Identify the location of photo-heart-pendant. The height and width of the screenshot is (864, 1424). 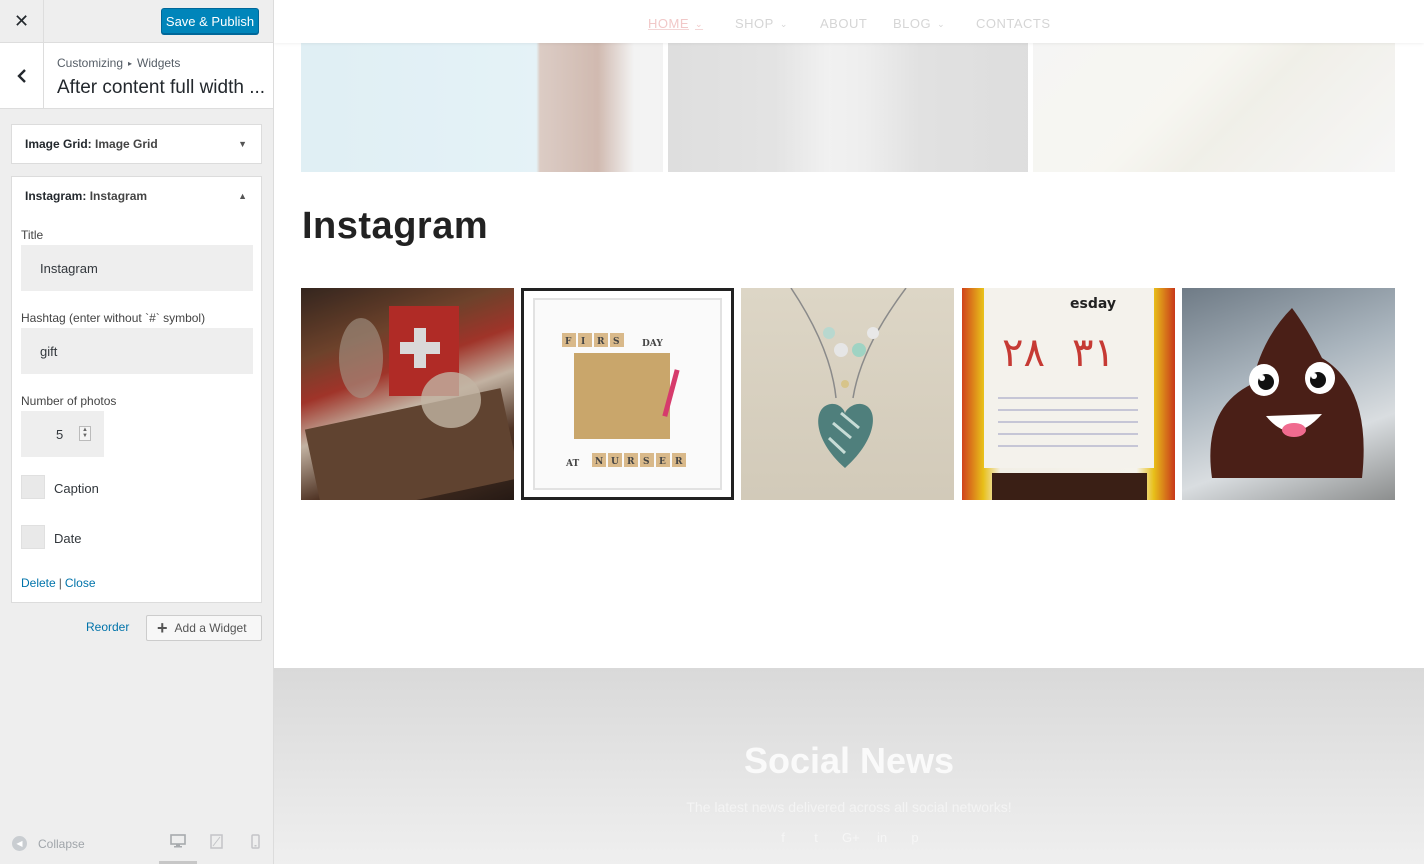
(848, 378).